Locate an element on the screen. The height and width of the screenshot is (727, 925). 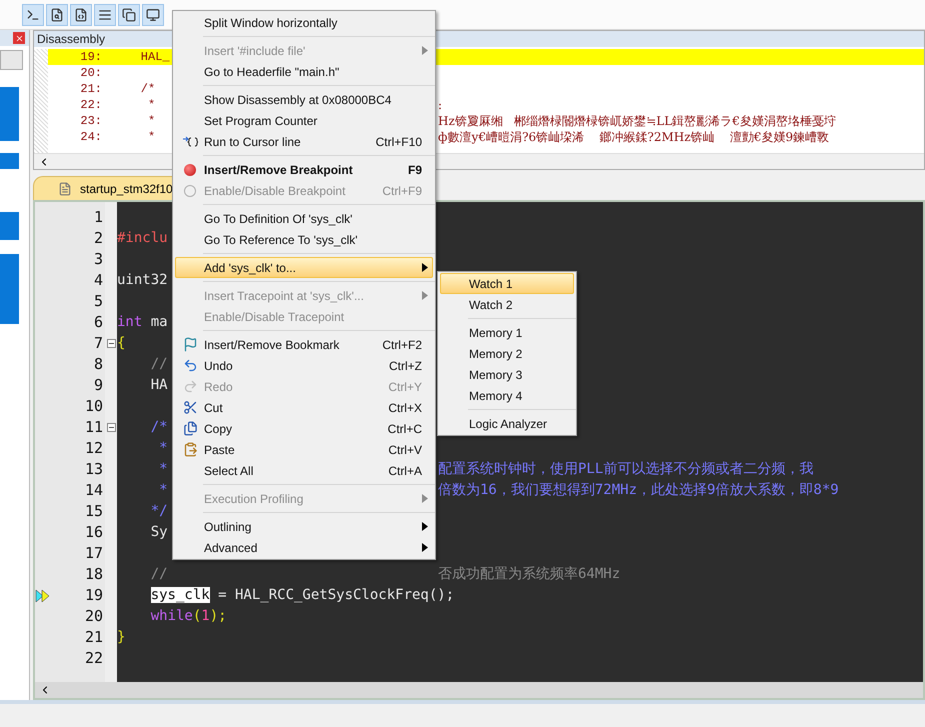
line-number: 12 is located at coordinates (94, 449).